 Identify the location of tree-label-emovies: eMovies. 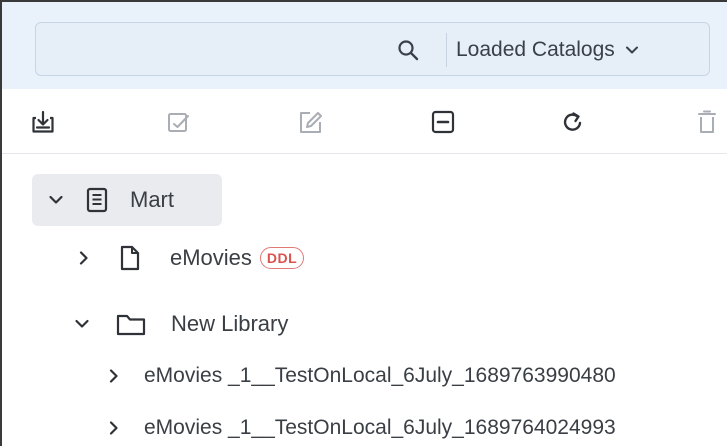
(211, 257).